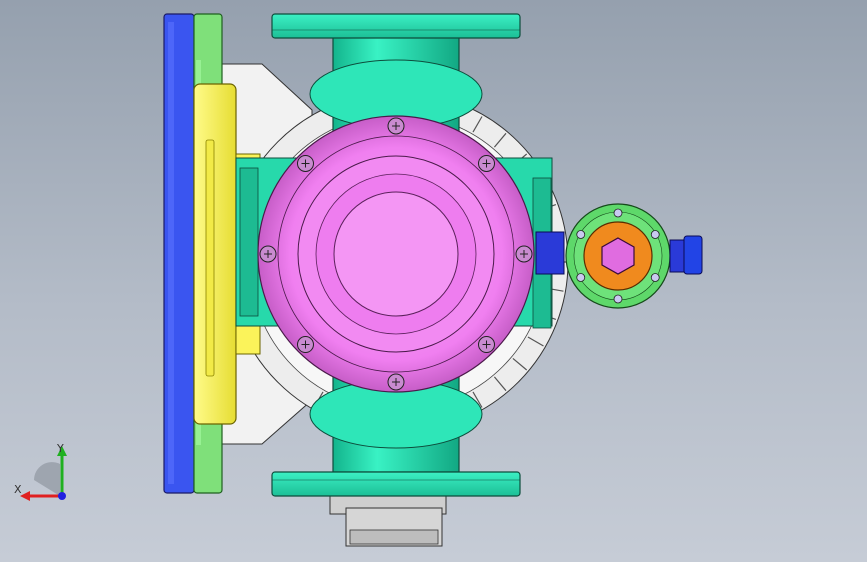 The height and width of the screenshot is (562, 867). Describe the element at coordinates (693, 255) in the screenshot. I see `blue-stub` at that location.